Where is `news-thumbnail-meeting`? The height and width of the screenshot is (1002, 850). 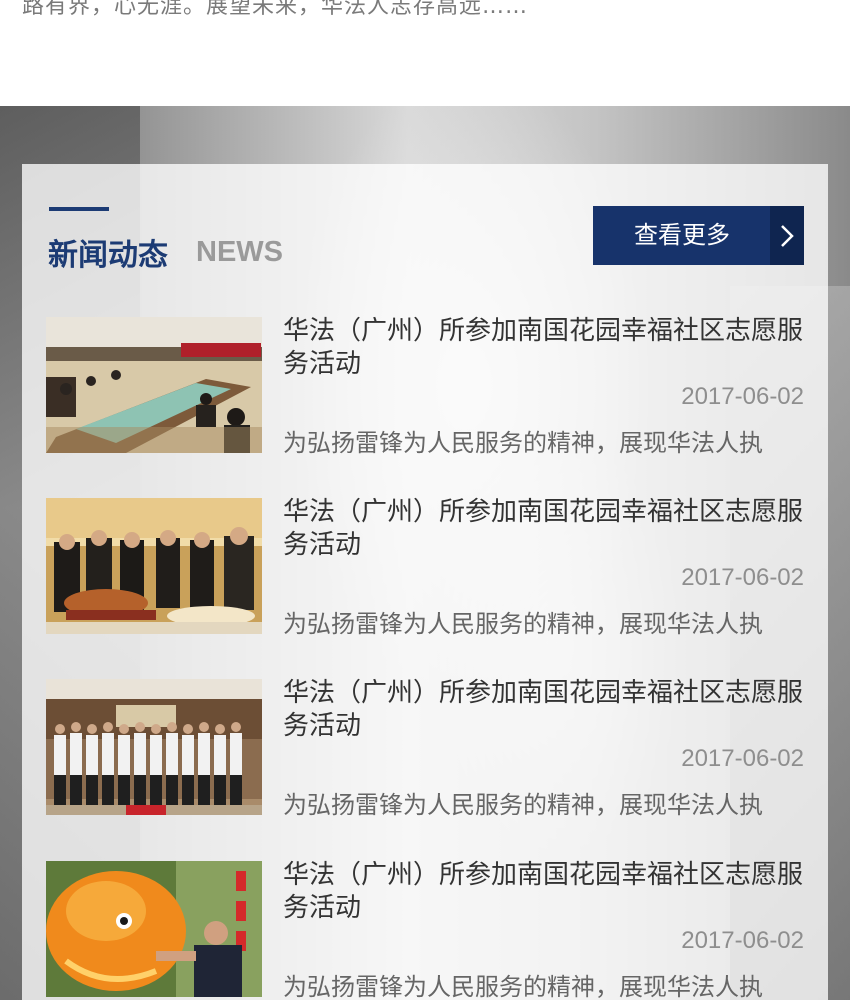
news-thumbnail-meeting is located at coordinates (154, 385).